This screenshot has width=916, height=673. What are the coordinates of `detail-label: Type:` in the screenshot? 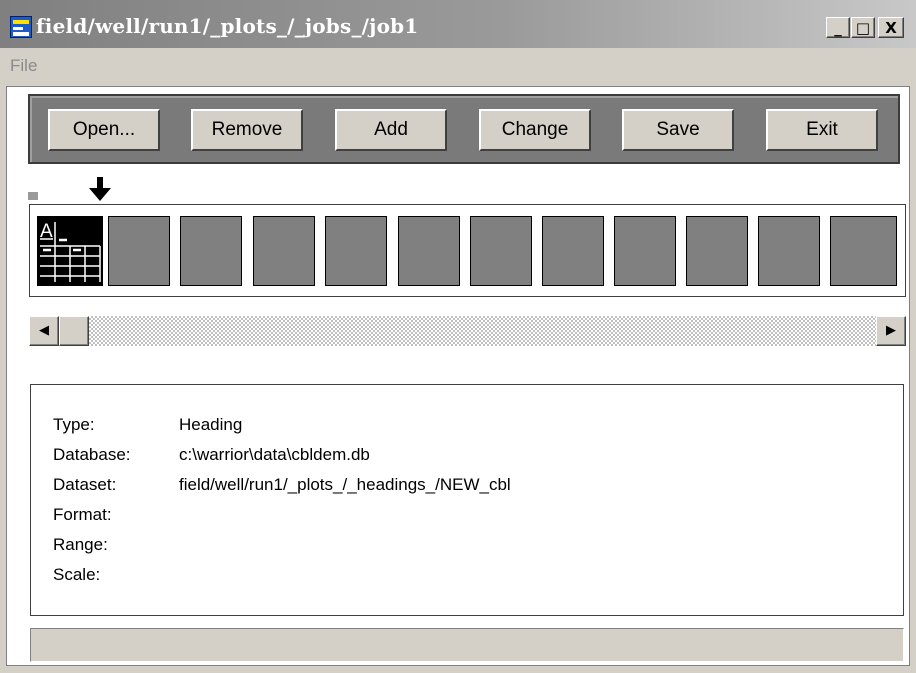 It's located at (74, 424).